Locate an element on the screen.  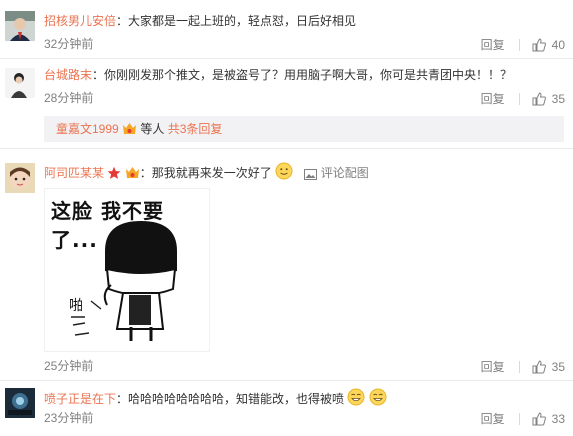
like-button: 40 is located at coordinates (548, 45).